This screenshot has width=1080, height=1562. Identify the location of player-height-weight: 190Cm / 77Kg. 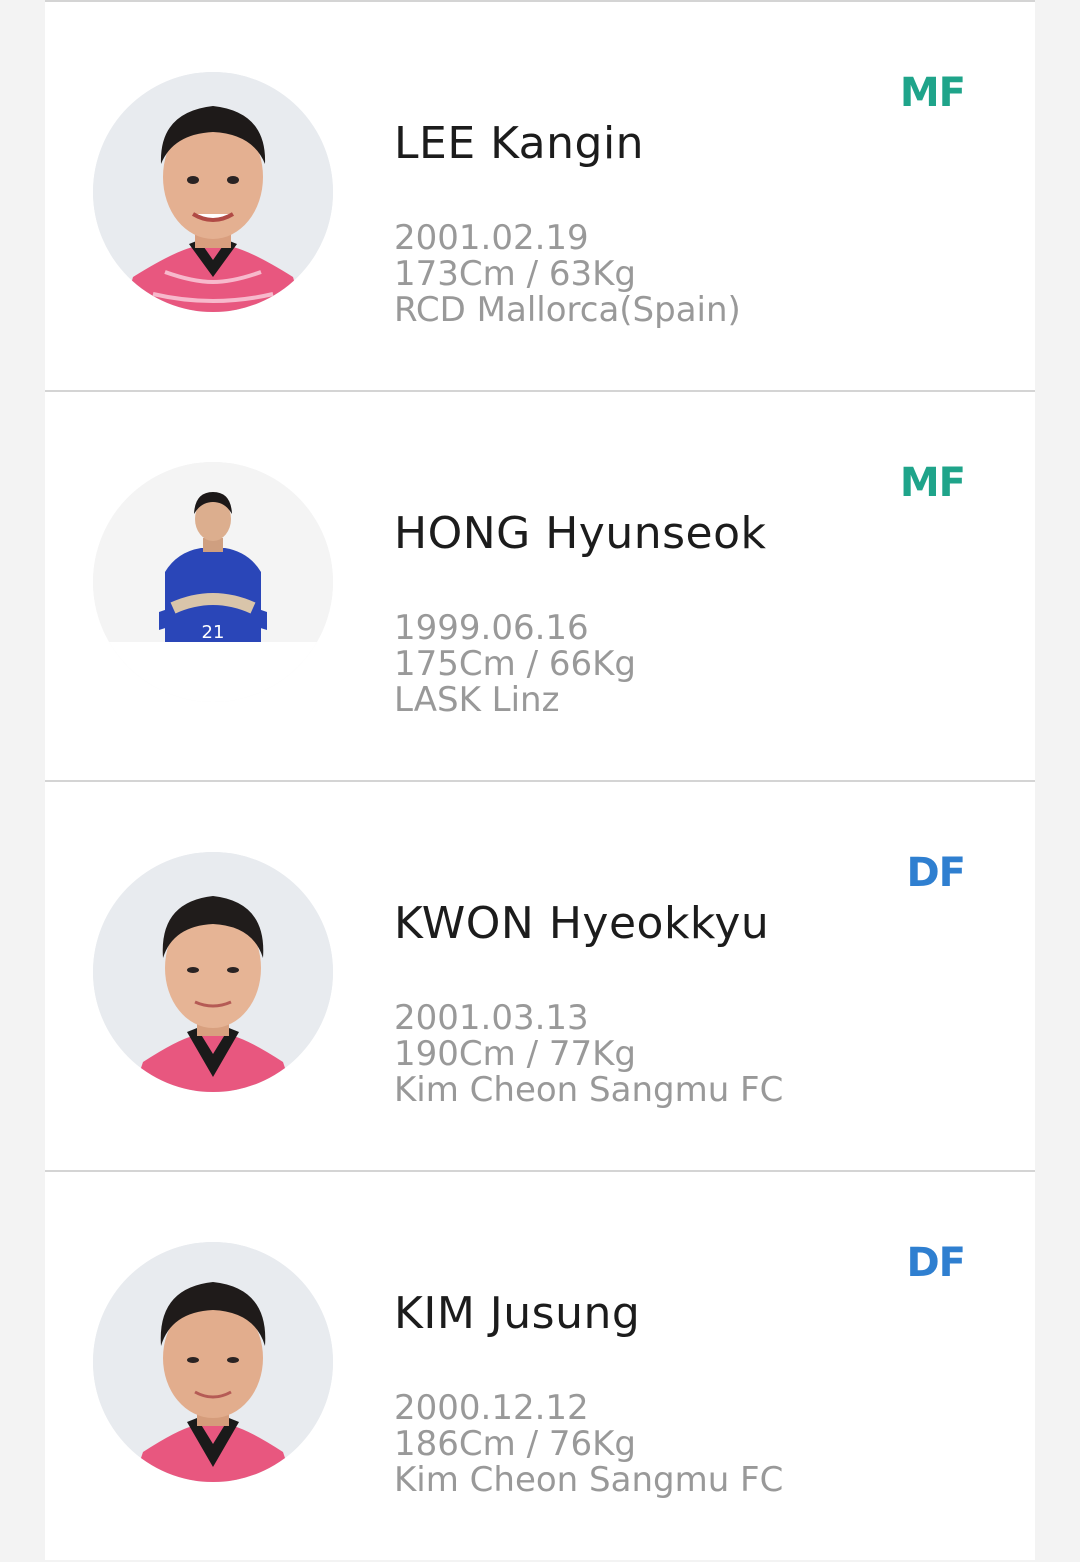
(515, 1054).